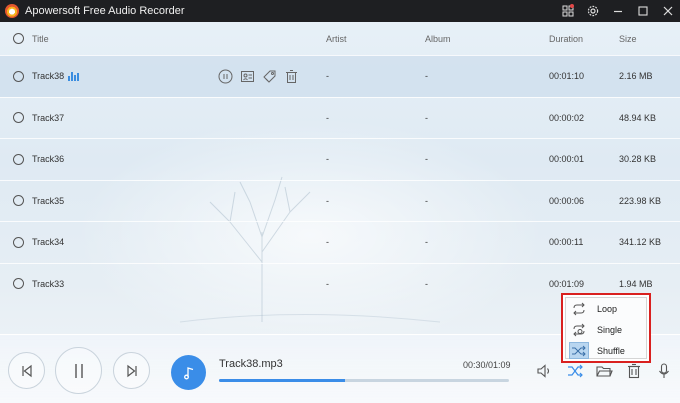 The height and width of the screenshot is (403, 680). Describe the element at coordinates (567, 200) in the screenshot. I see `row-duration: 00:00:06` at that location.